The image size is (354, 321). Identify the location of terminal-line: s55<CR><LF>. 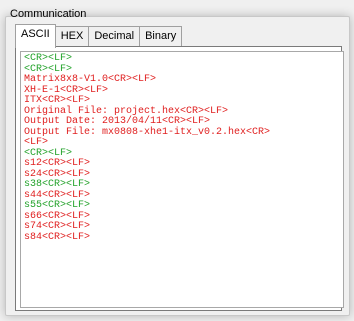
(57, 205).